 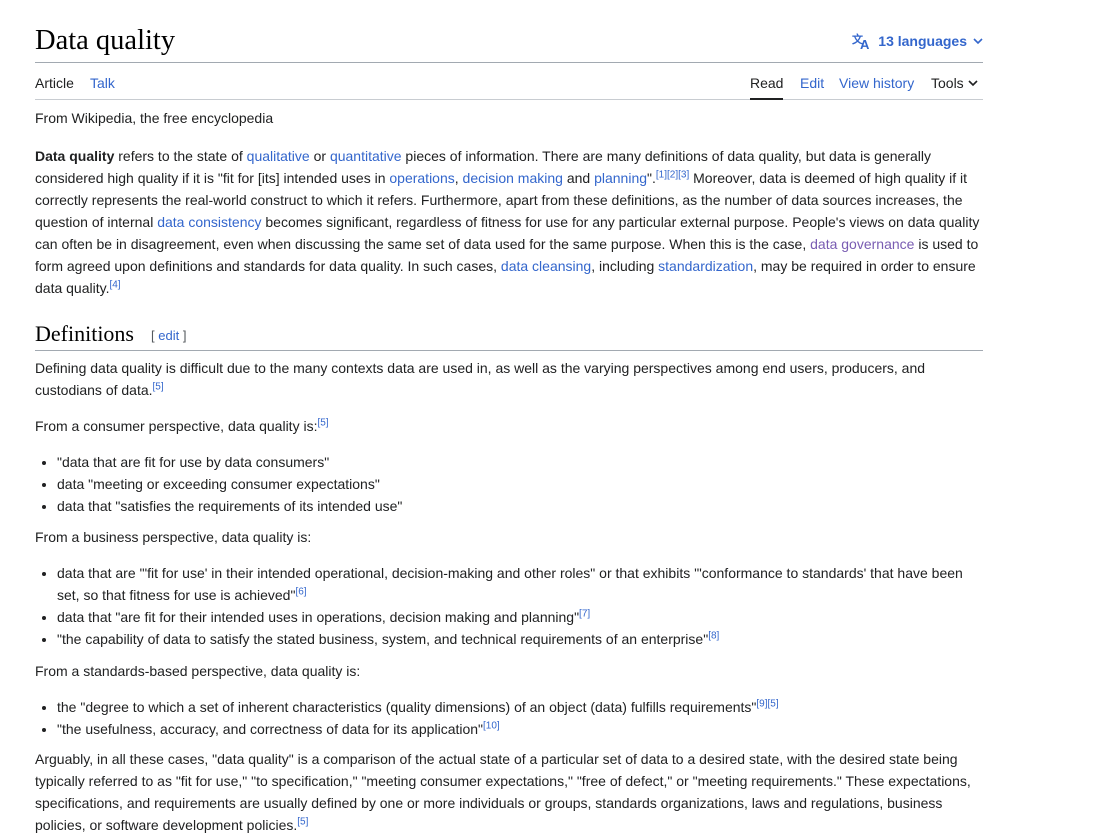 I want to click on link-standardization: standardization, so click(x=705, y=266).